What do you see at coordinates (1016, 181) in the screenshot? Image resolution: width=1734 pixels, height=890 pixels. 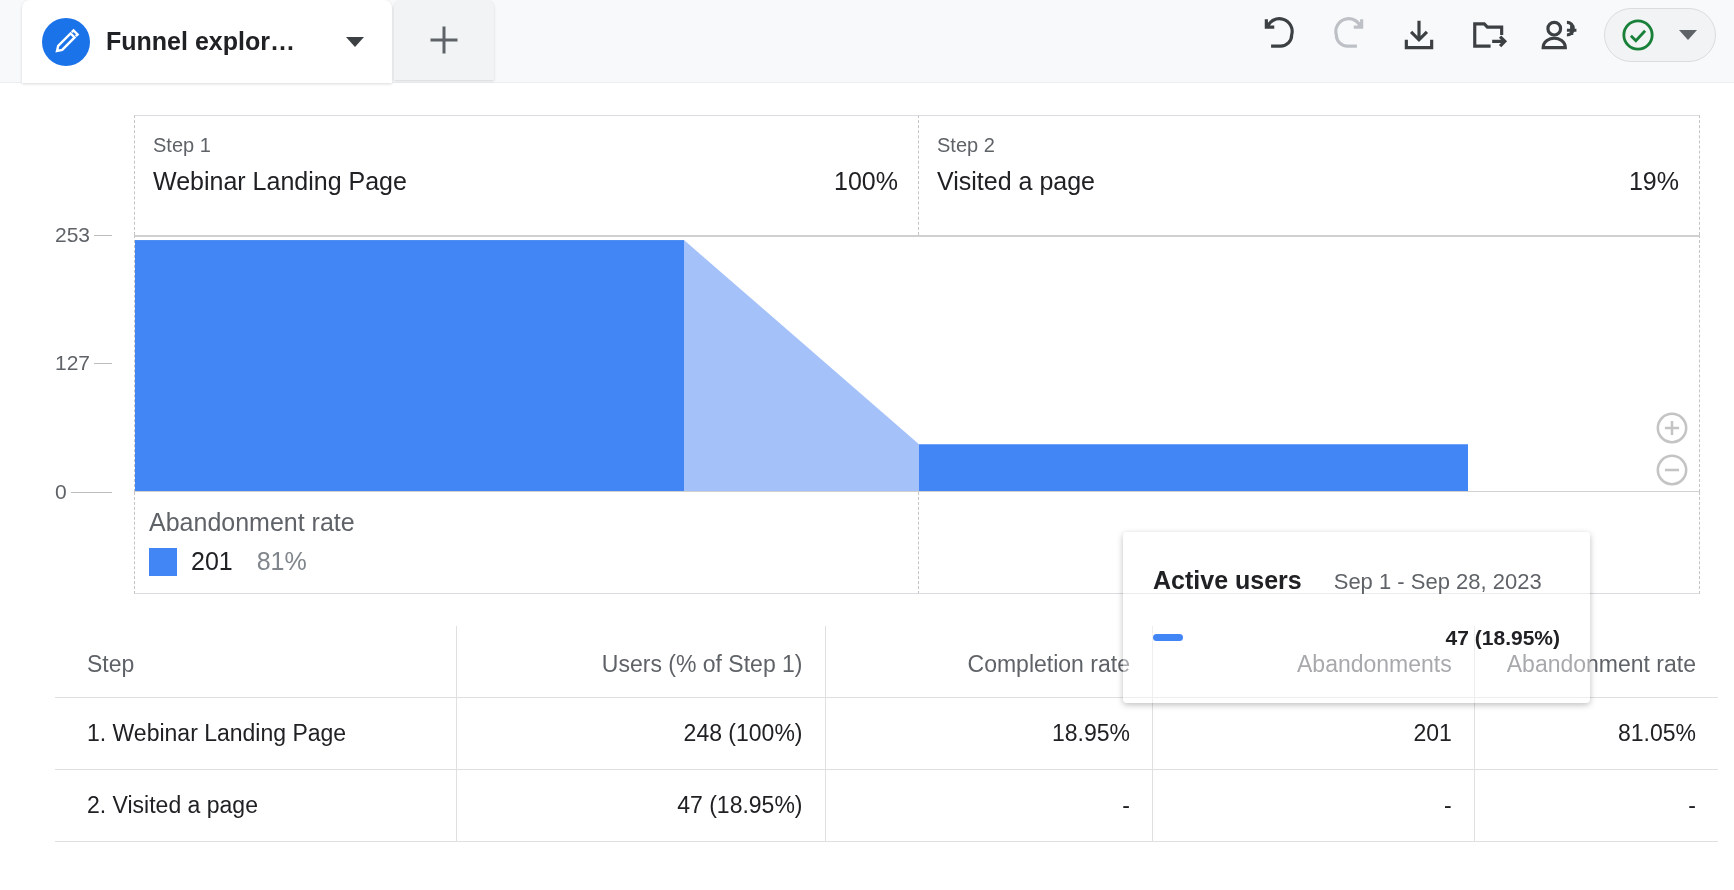 I see `step-name: Visited a page` at bounding box center [1016, 181].